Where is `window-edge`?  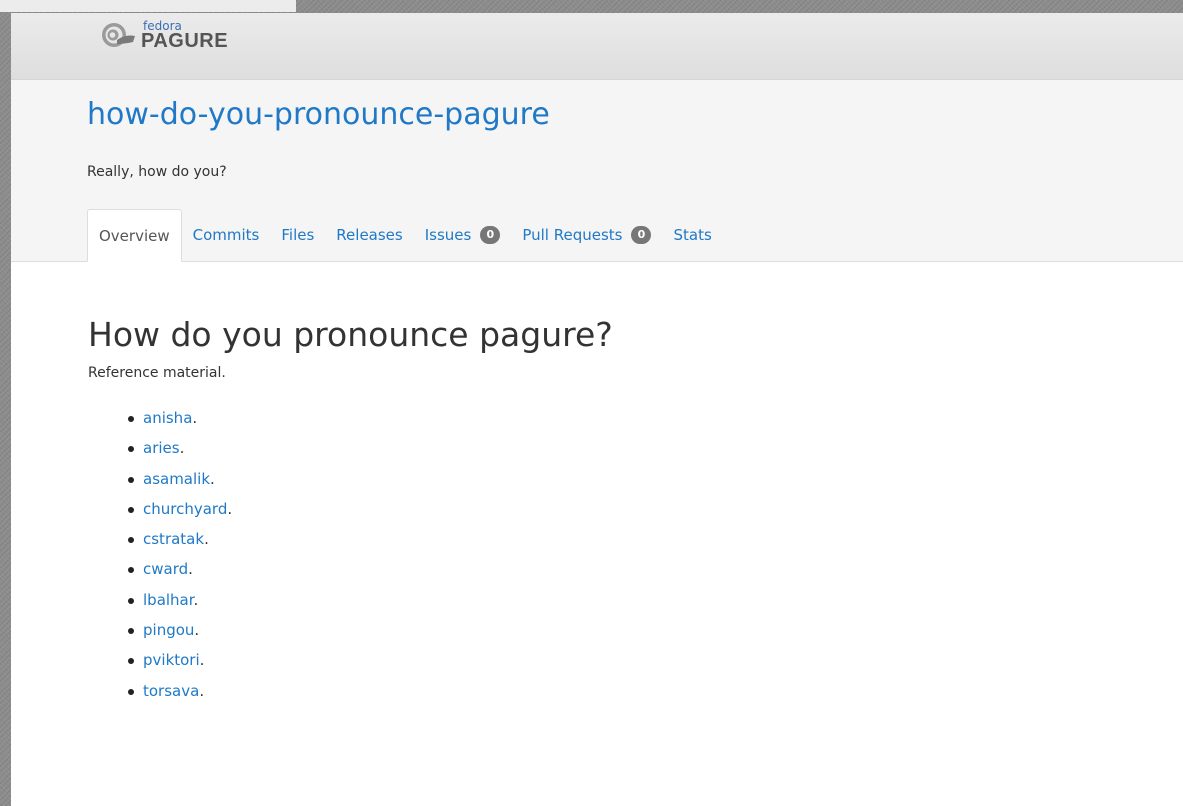
window-edge is located at coordinates (148, 6).